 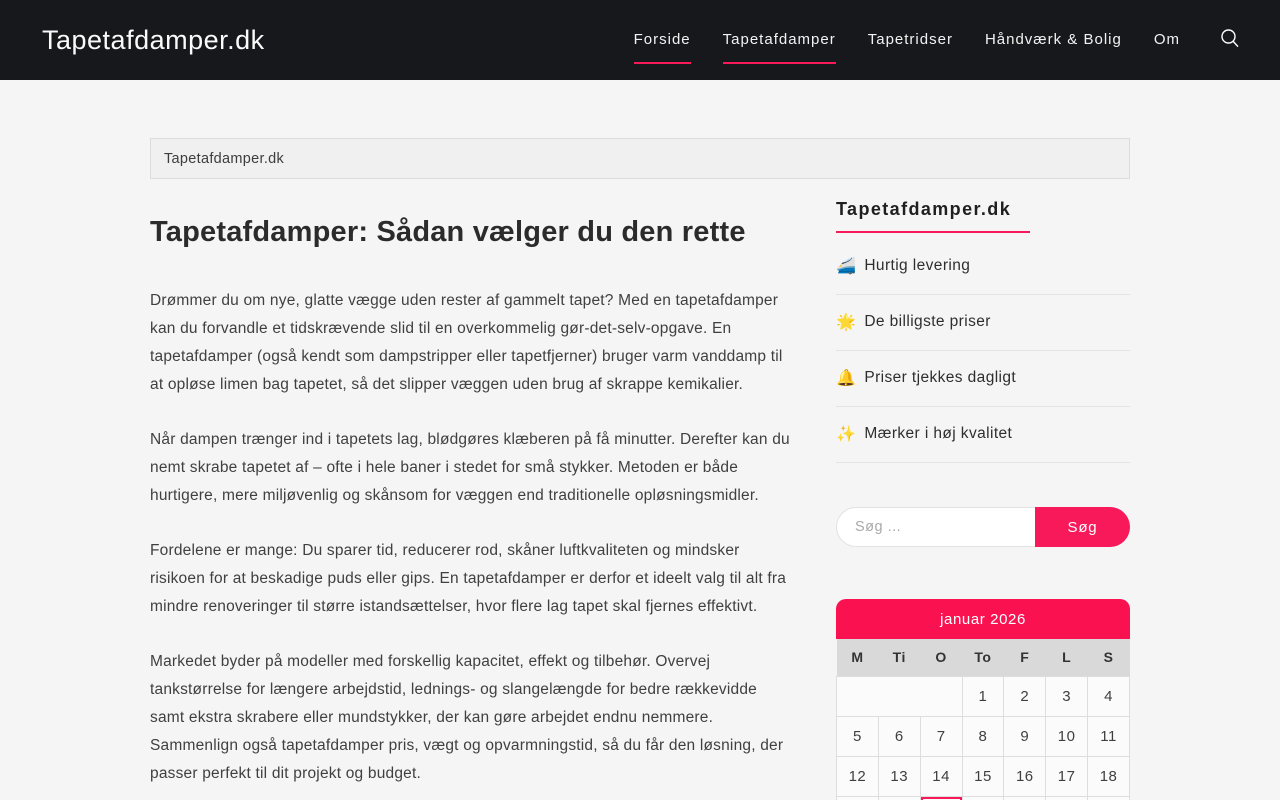 I want to click on calendar-weekday-s: S, so click(x=1108, y=657).